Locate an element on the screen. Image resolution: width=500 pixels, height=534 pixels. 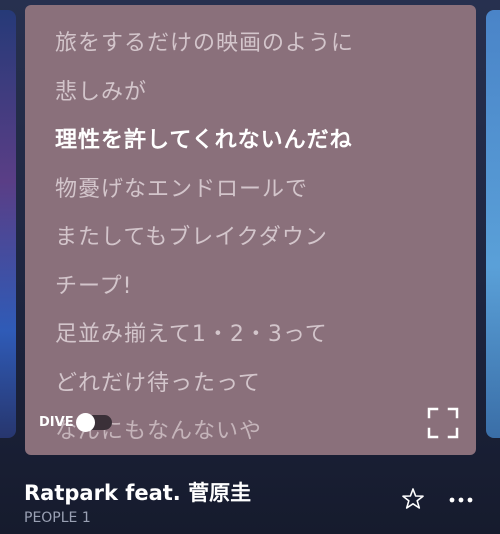
lyric-line: 物憂げなエンドロールで is located at coordinates (204, 201).